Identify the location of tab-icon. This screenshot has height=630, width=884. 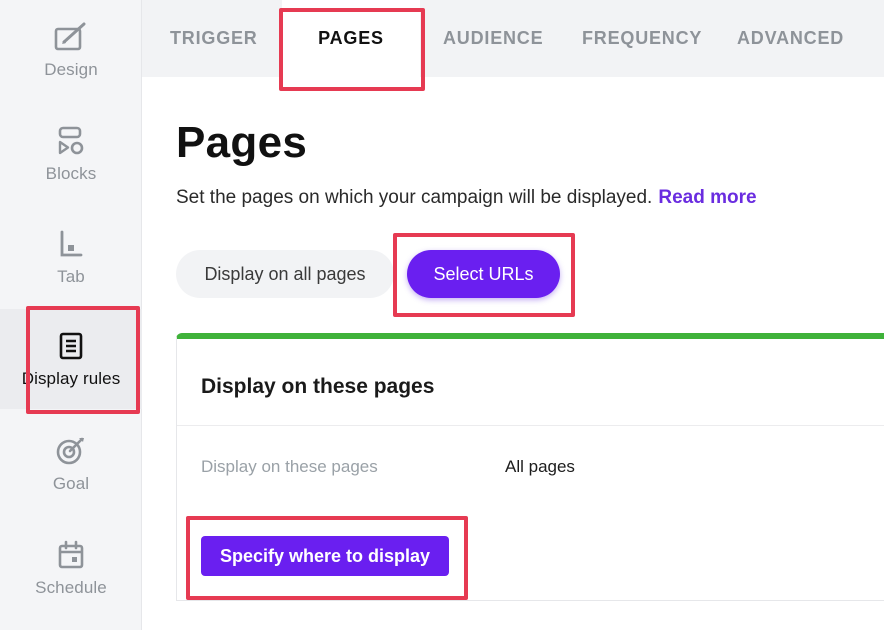
(71, 244).